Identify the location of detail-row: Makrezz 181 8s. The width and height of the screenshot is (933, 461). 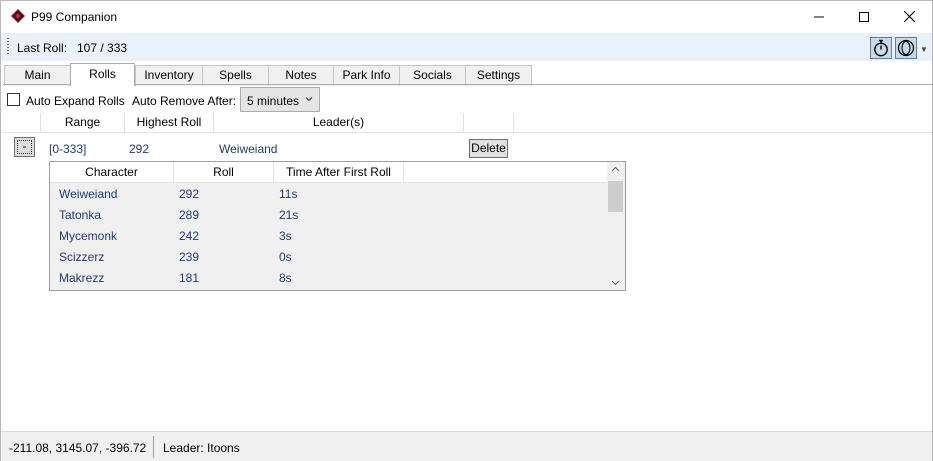
(328, 277).